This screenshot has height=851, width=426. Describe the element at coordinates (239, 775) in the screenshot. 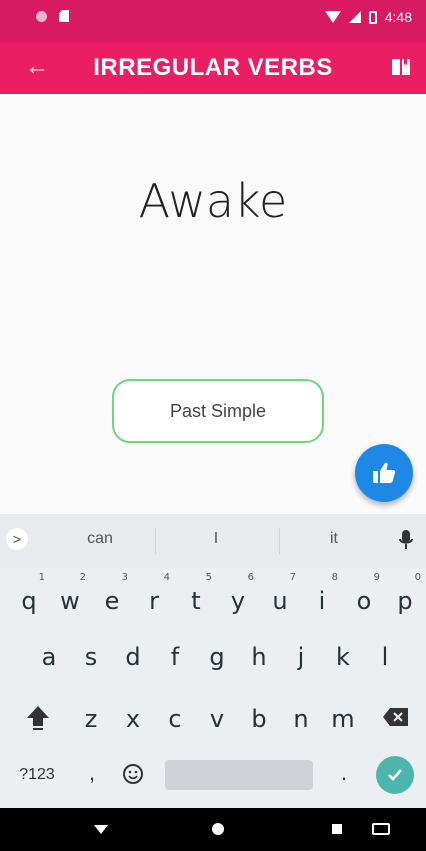

I see `spacebar` at that location.